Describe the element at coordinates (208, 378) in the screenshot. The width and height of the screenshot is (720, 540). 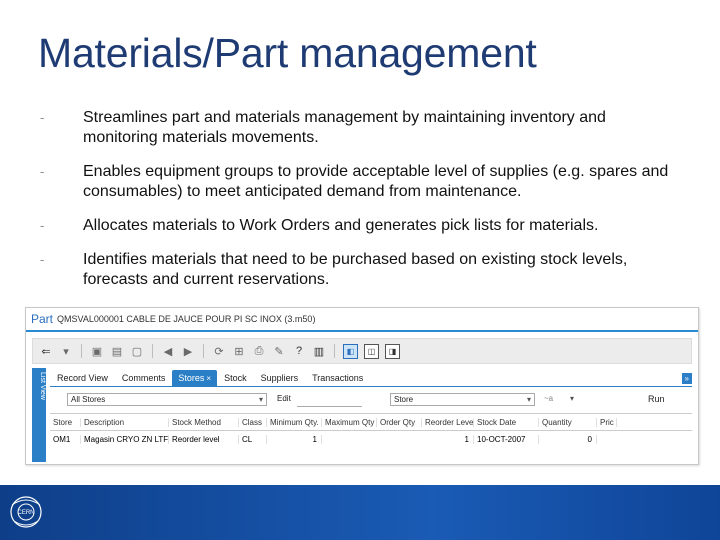
I see `close-icon: ×` at that location.